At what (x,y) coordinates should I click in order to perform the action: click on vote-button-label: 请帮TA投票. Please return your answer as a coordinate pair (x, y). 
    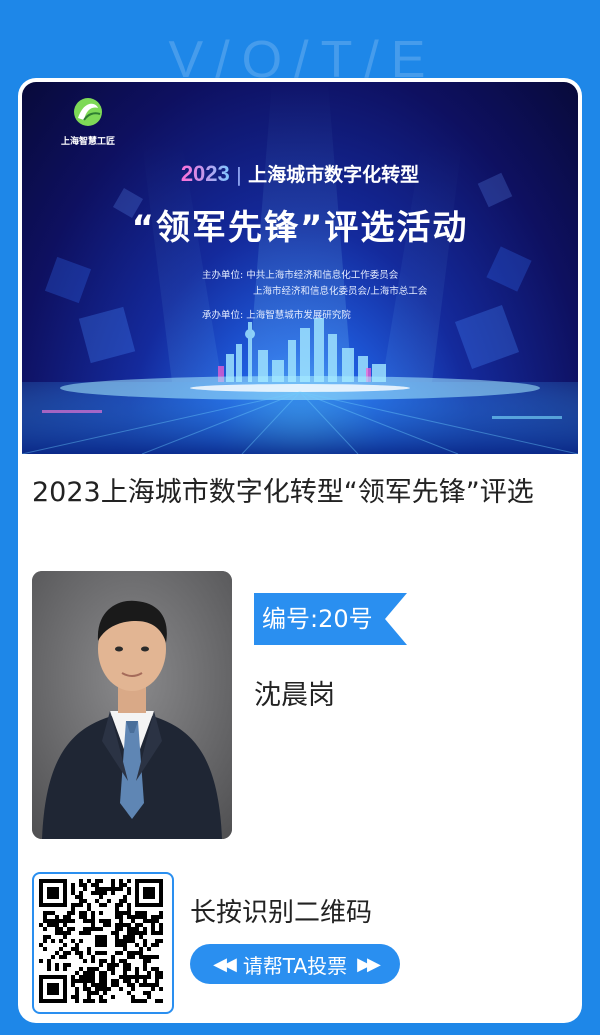
    Looking at the image, I should click on (295, 965).